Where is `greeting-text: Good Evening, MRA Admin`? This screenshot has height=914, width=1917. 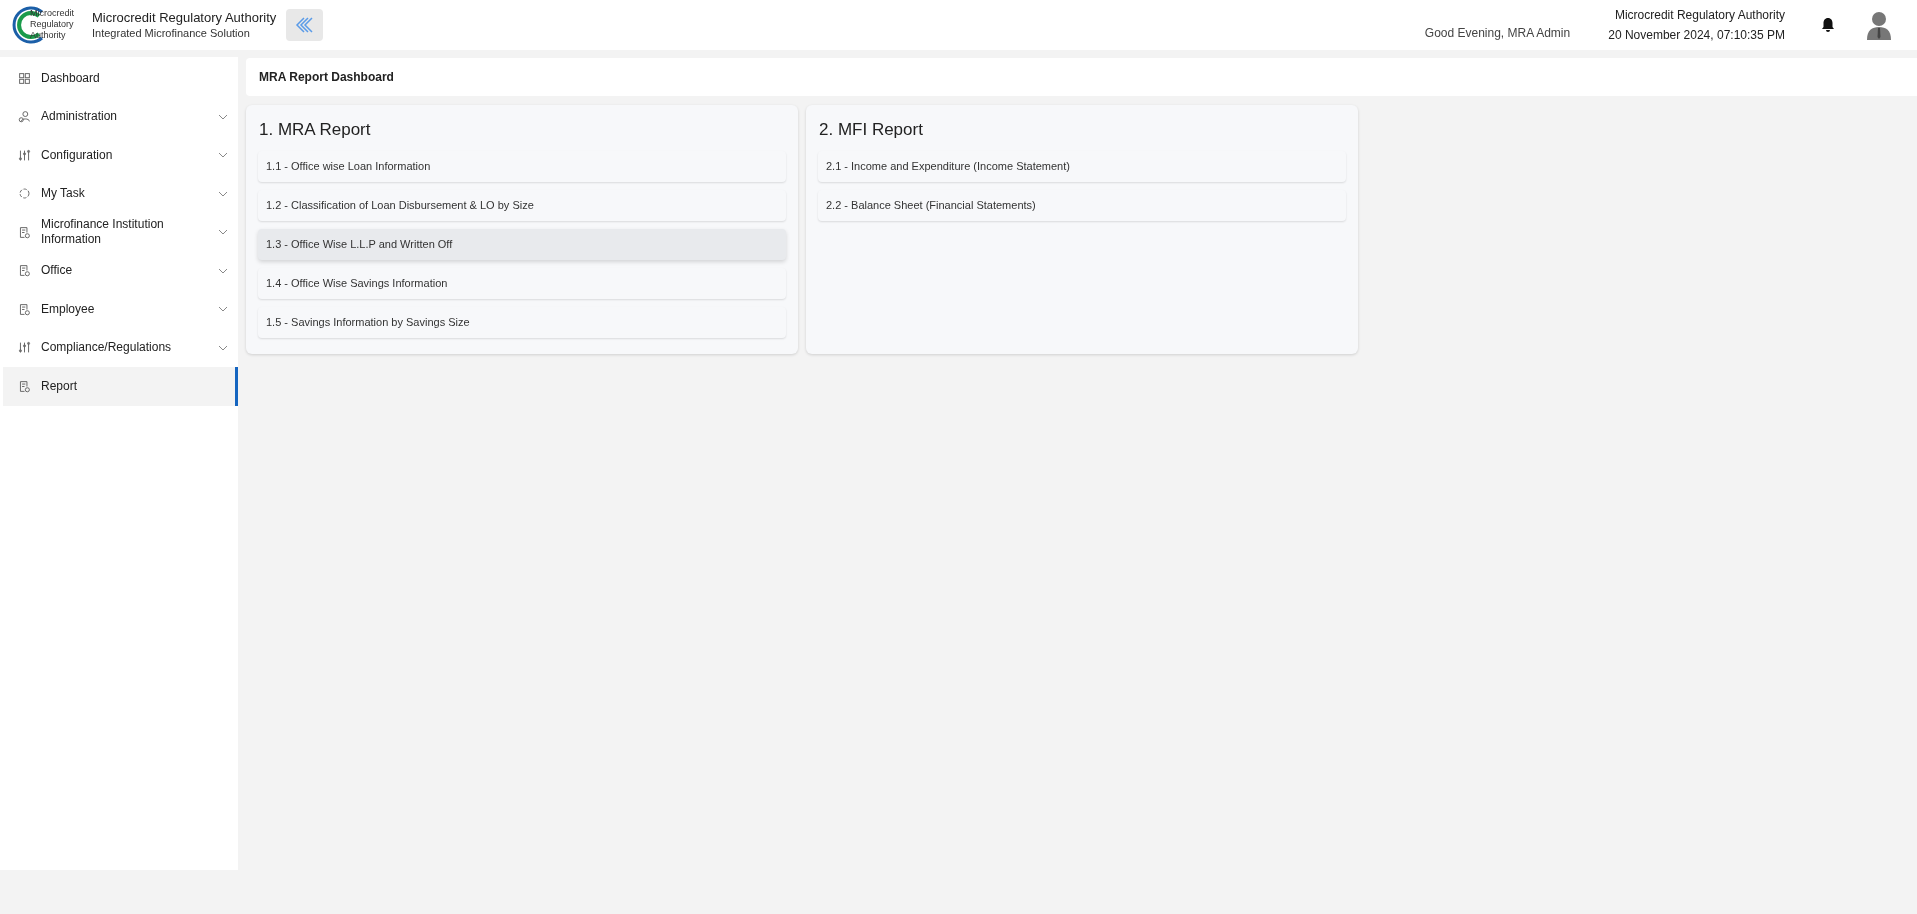
greeting-text: Good Evening, MRA Admin is located at coordinates (1497, 33).